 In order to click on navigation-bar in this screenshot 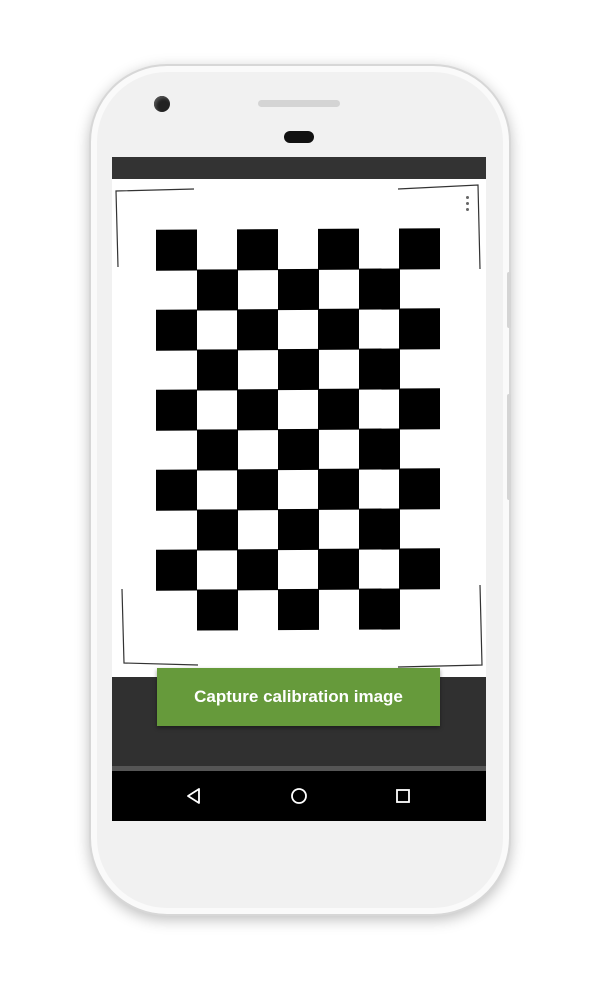, I will do `click(299, 796)`.